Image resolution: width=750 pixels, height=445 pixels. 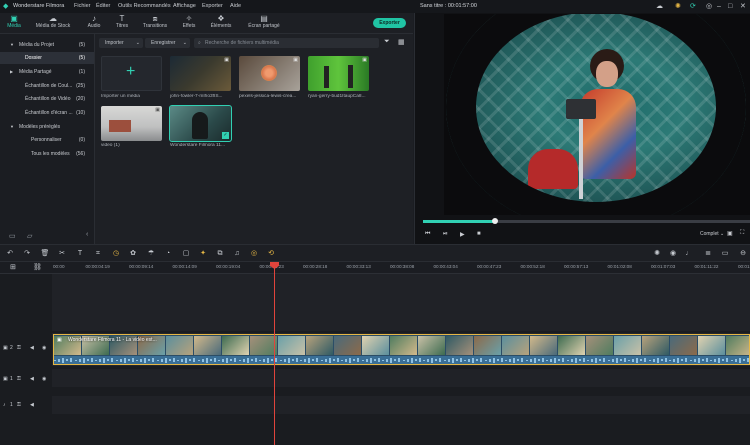 What do you see at coordinates (17, 21) in the screenshot?
I see `tab-media: ▣ Média` at bounding box center [17, 21].